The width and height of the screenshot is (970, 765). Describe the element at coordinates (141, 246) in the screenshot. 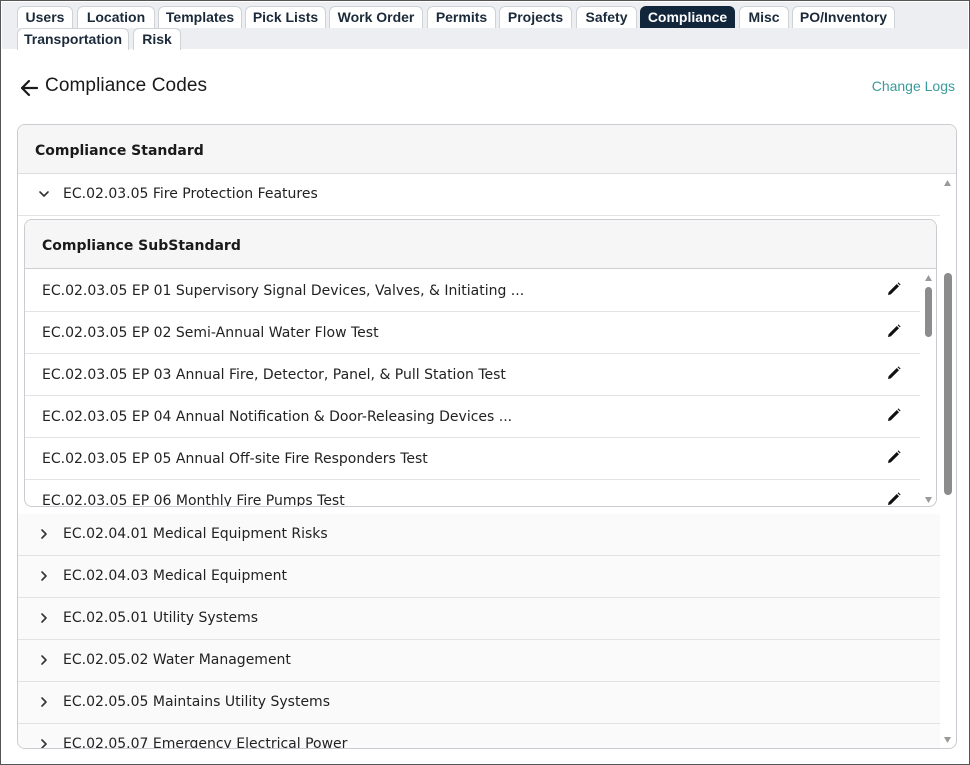

I see `compliance-substandard-header-label: Compliance SubStandard` at that location.